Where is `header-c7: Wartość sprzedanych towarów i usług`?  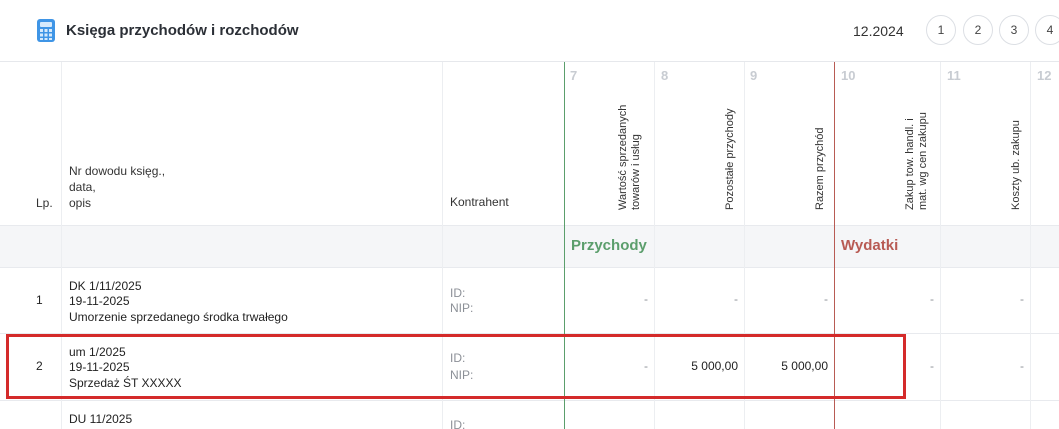
header-c7: Wartość sprzedanych towarów i usług is located at coordinates (629, 157).